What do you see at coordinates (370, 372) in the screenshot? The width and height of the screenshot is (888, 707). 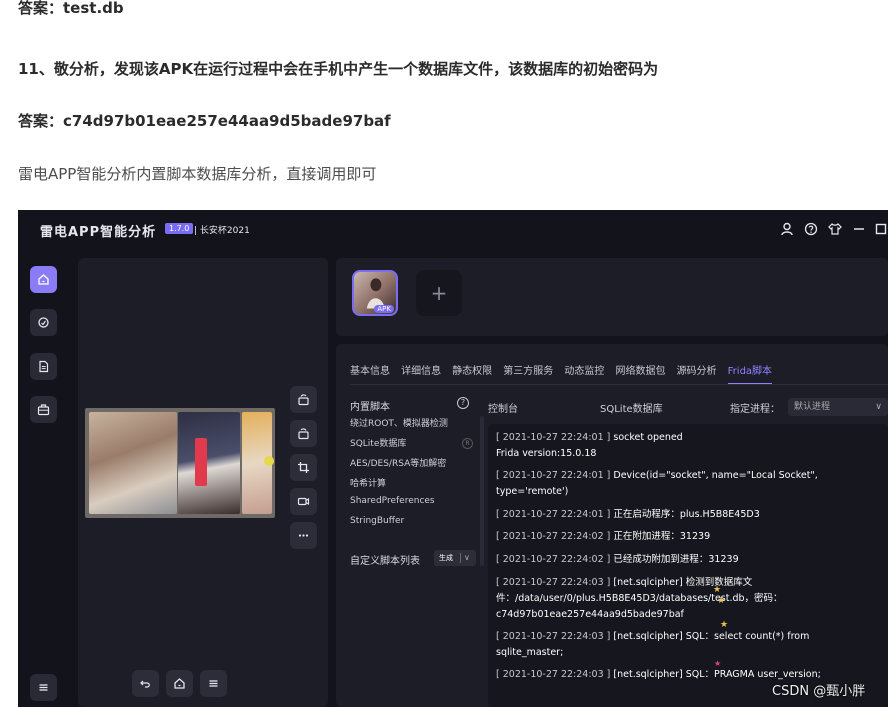 I see `tab-basic-info: 基本信息` at bounding box center [370, 372].